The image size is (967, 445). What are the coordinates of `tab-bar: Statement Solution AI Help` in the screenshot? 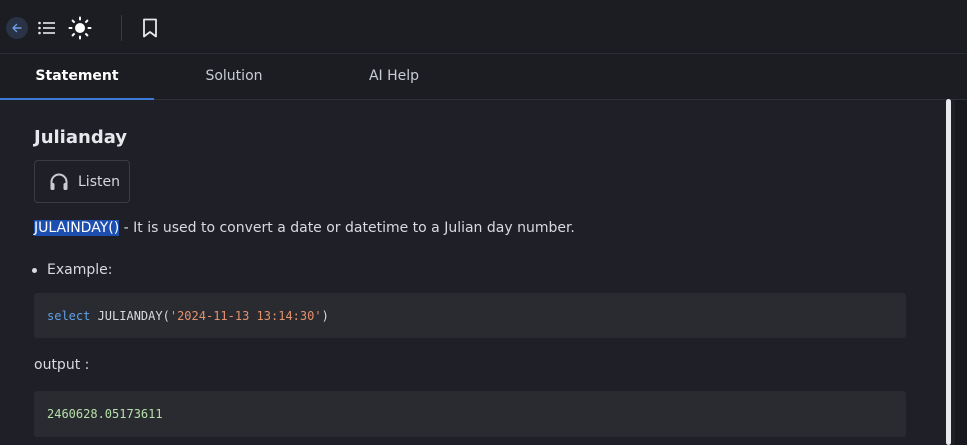 It's located at (483, 77).